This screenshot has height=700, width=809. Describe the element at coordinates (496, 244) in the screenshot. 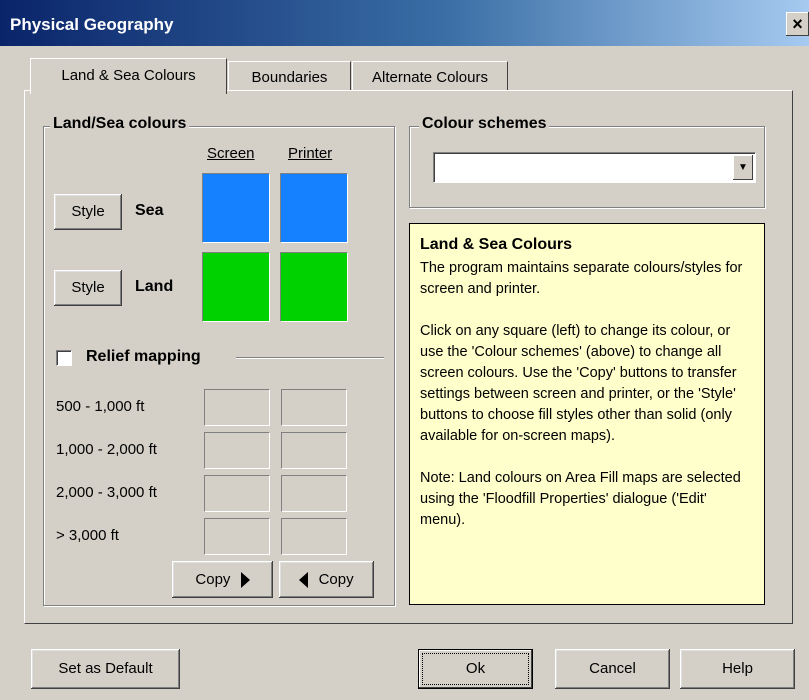

I see `help-title: Land & Sea Colours` at that location.